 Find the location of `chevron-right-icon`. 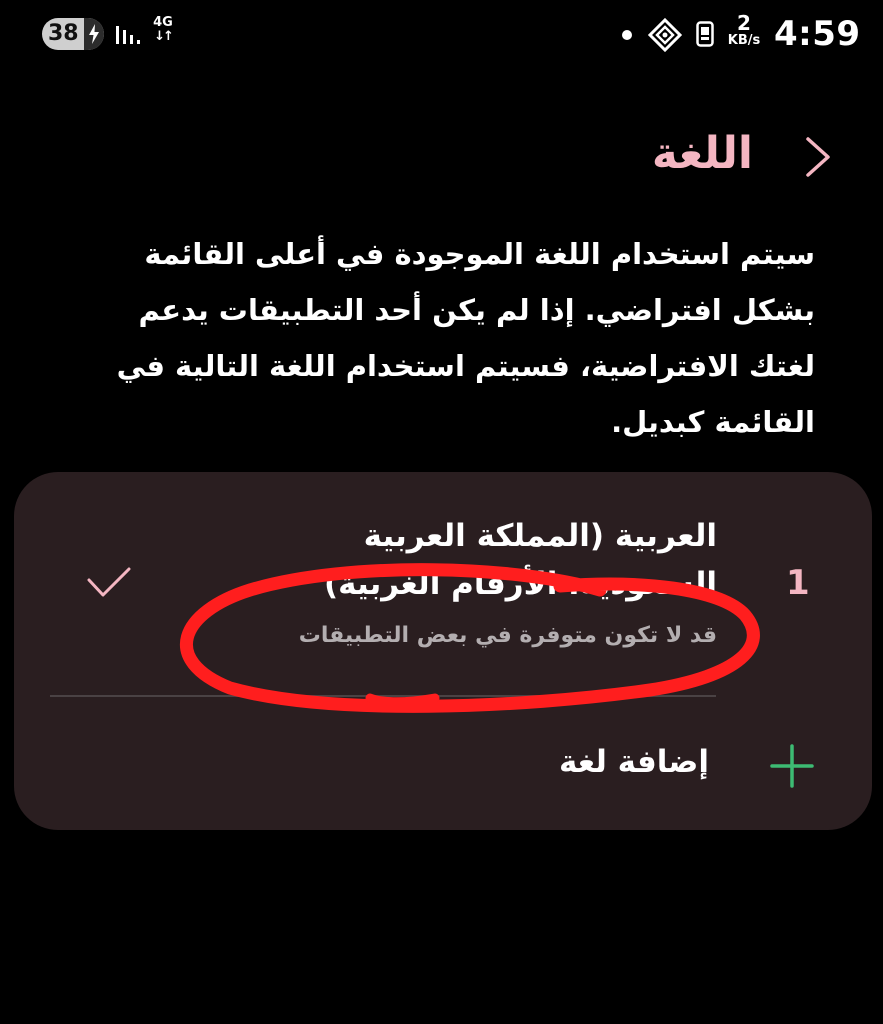

chevron-right-icon is located at coordinates (818, 157).